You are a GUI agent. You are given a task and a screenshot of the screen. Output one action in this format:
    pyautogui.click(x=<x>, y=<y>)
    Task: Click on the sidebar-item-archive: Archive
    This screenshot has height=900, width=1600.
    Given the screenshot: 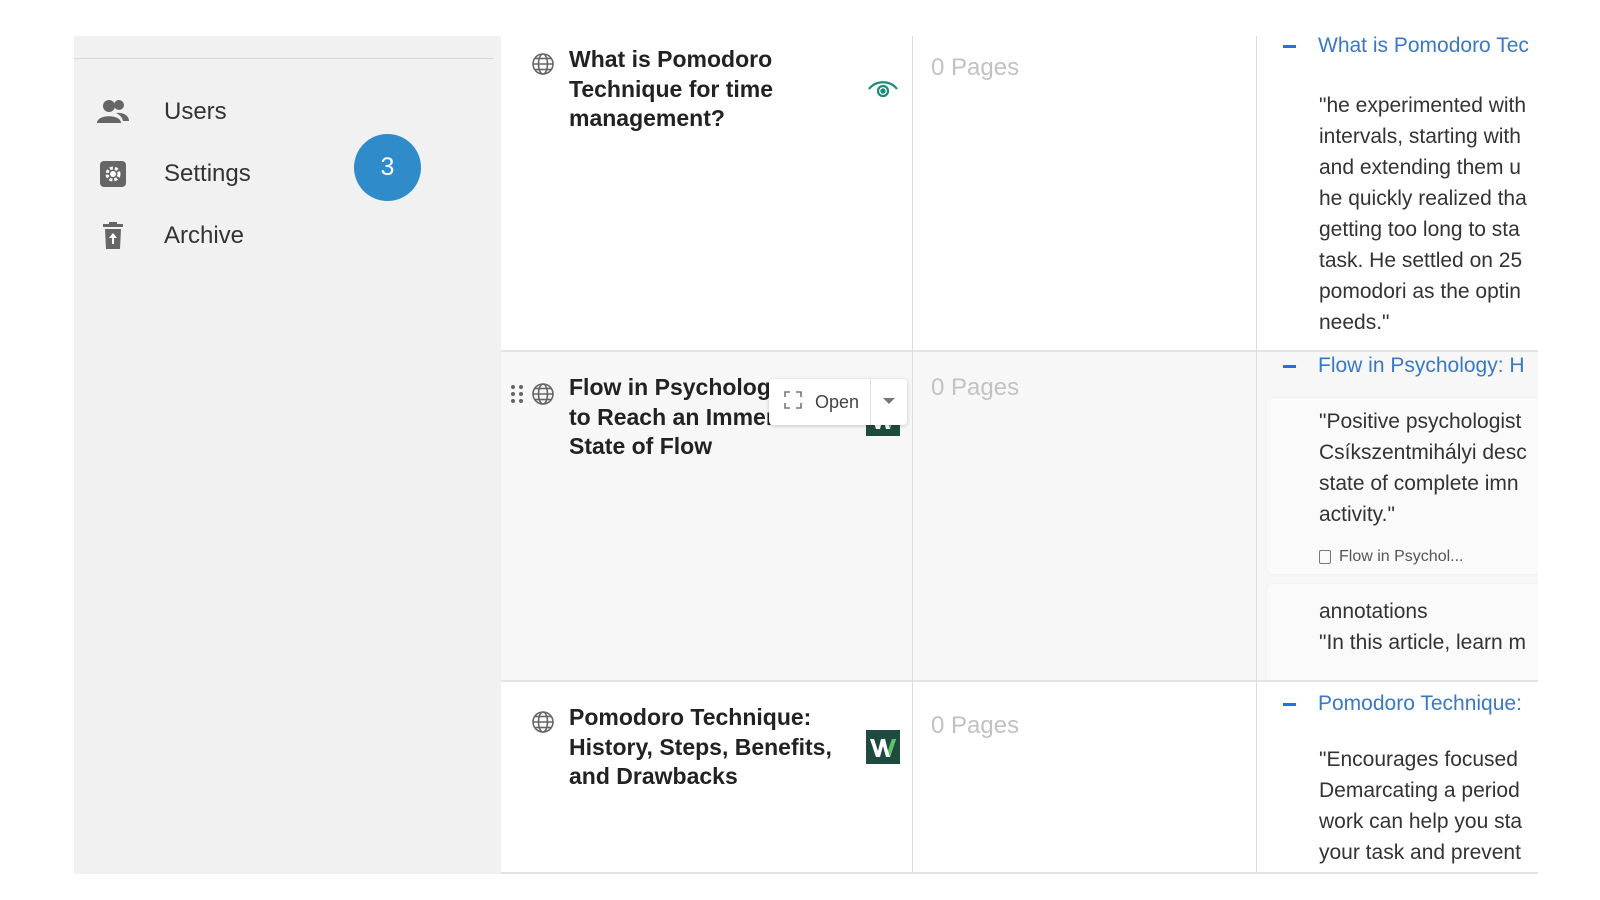 What is the action you would take?
    pyautogui.click(x=170, y=236)
    